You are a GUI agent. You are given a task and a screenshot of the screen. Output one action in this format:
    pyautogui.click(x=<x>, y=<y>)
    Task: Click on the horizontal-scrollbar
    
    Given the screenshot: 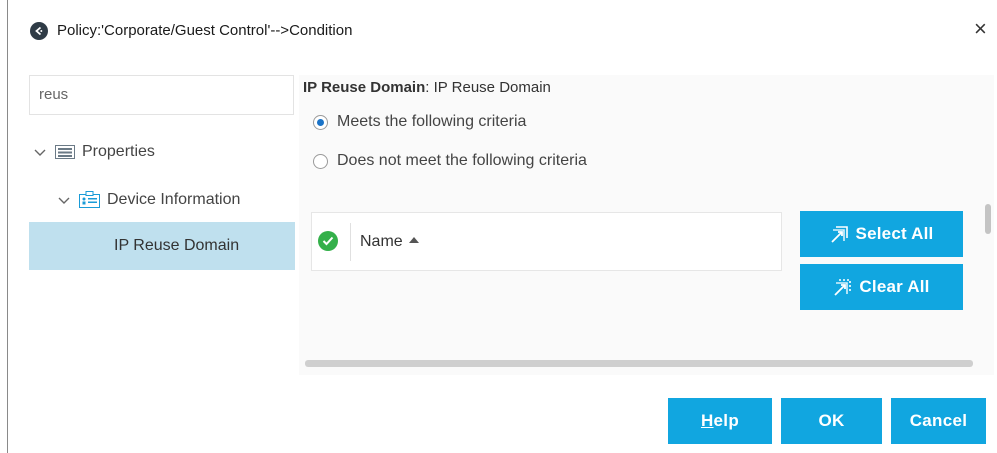 What is the action you would take?
    pyautogui.click(x=639, y=363)
    